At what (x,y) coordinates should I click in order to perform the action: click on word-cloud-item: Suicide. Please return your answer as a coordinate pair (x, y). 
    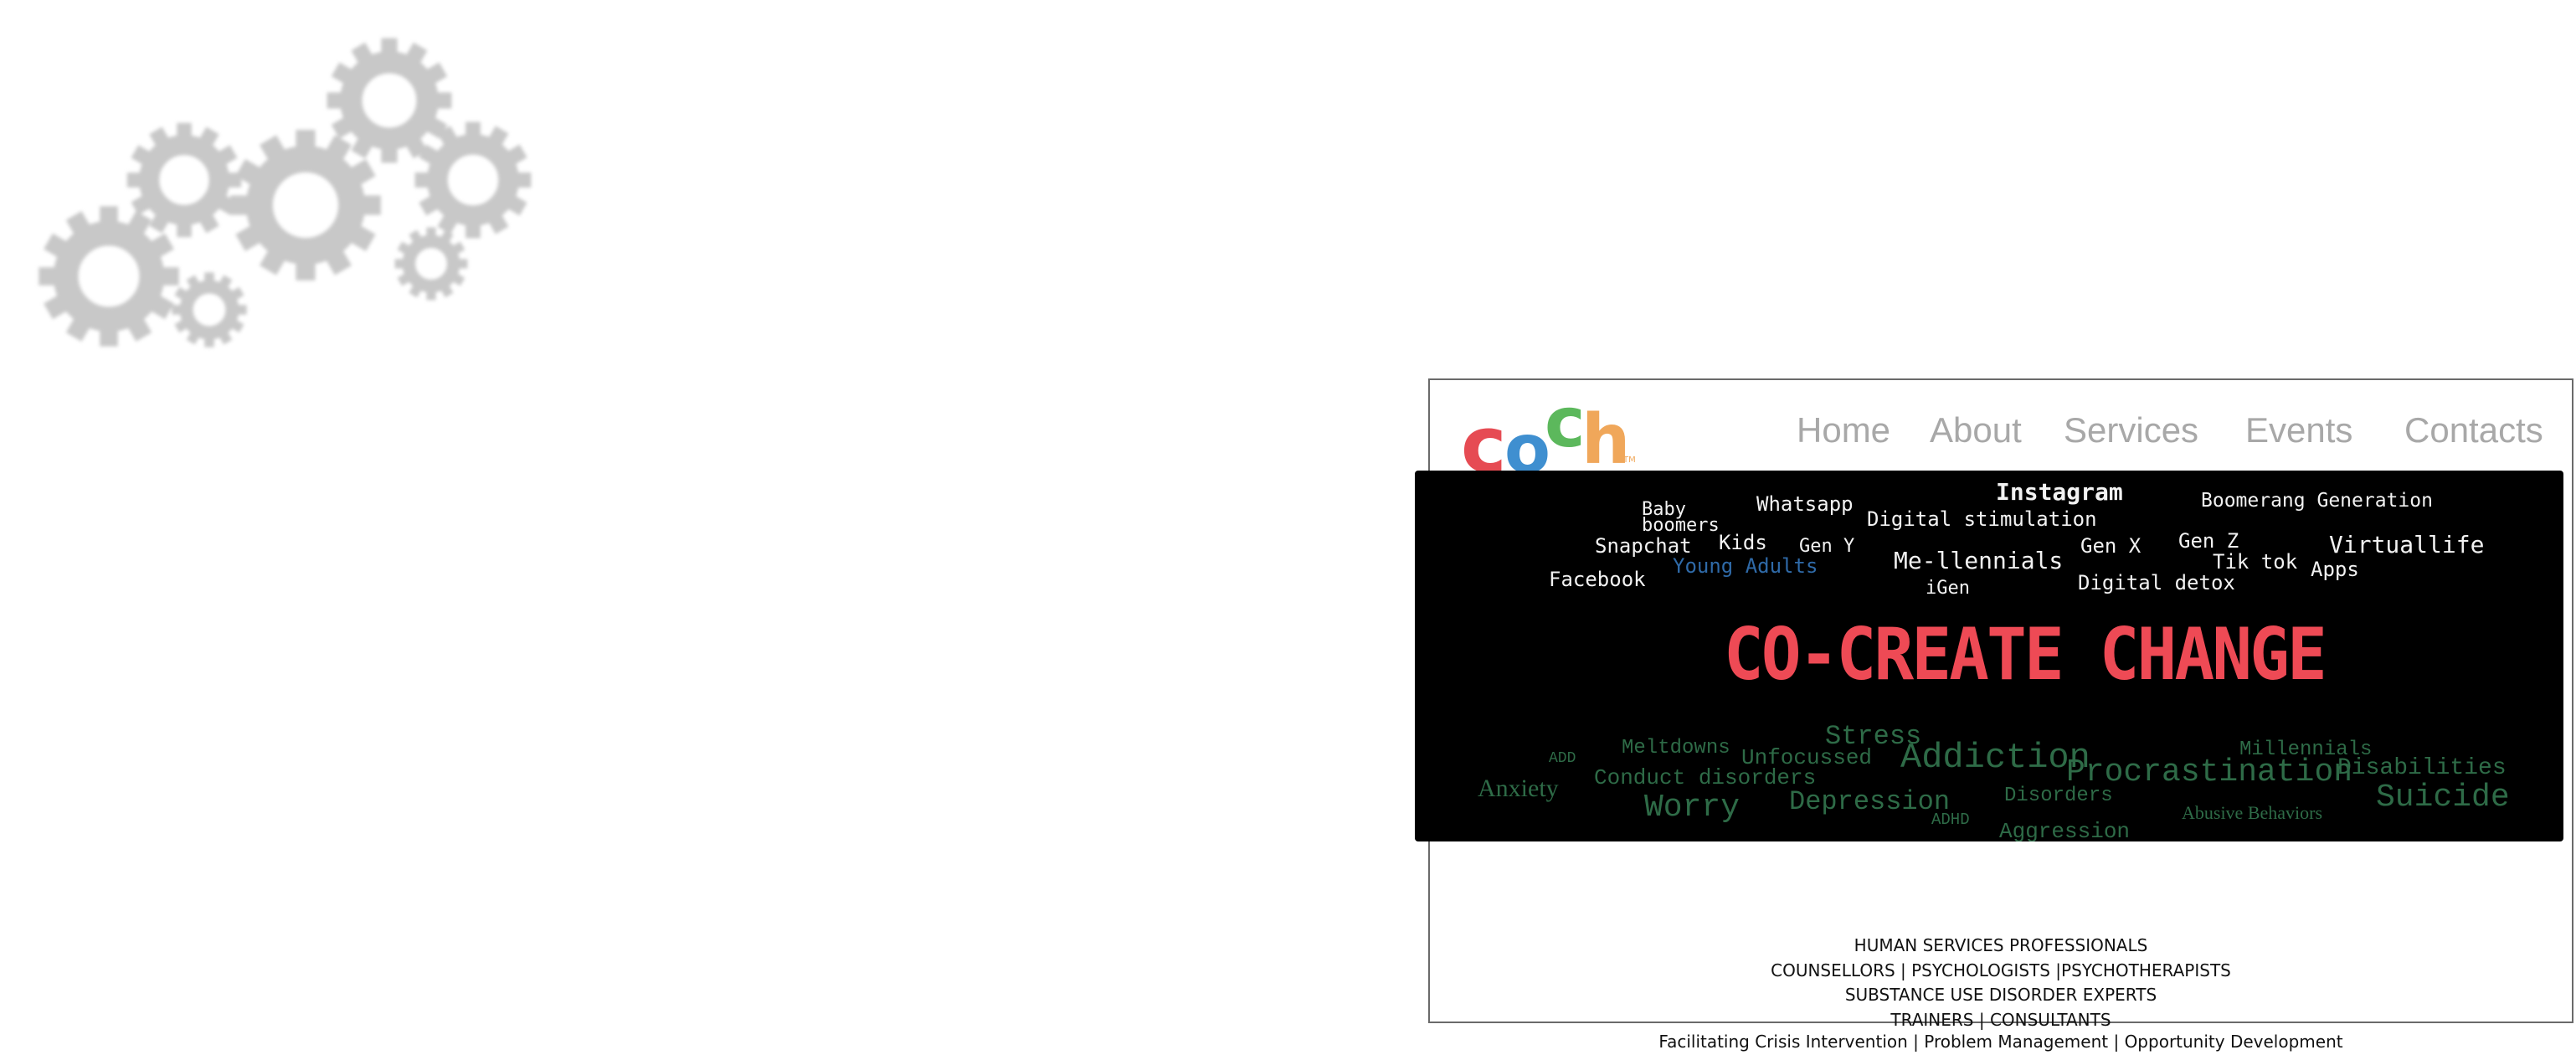
    Looking at the image, I should click on (2443, 798).